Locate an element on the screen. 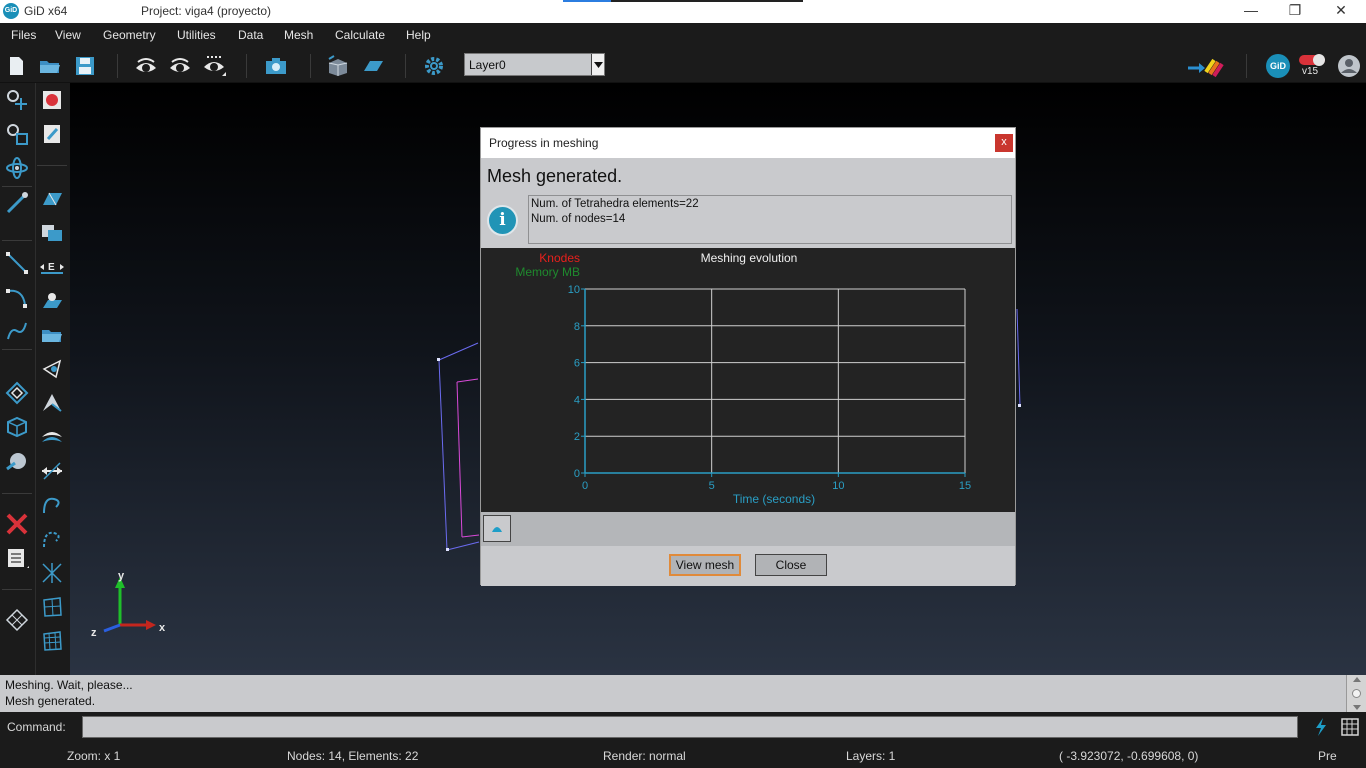  scrollbar-thumb is located at coordinates (1356, 693).